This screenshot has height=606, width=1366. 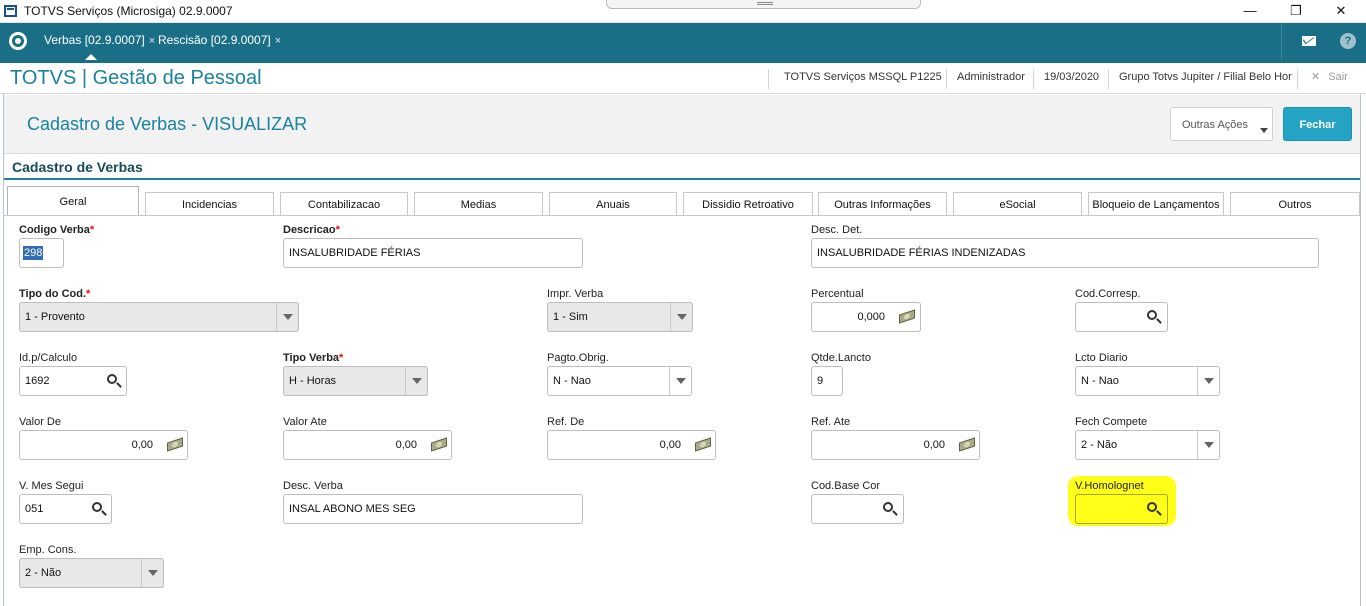 I want to click on valor-de-field: 0,00, so click(x=103, y=445).